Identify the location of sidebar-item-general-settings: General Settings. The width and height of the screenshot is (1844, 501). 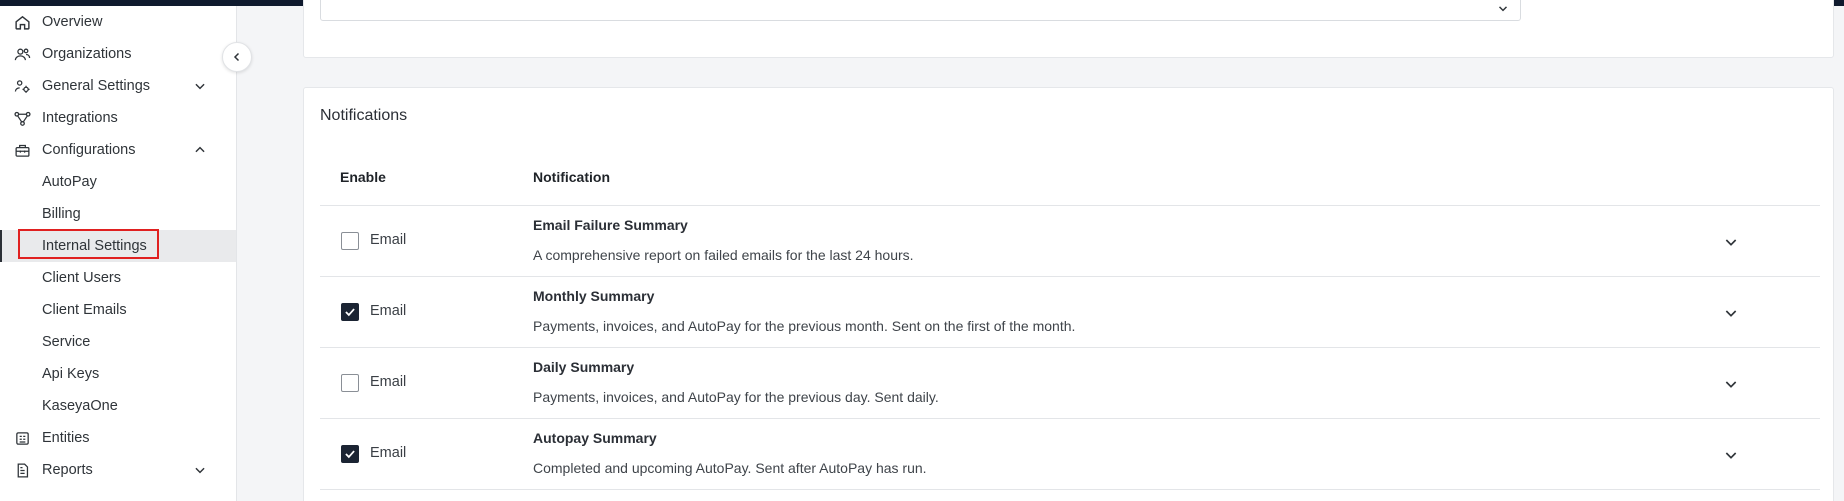
(118, 86).